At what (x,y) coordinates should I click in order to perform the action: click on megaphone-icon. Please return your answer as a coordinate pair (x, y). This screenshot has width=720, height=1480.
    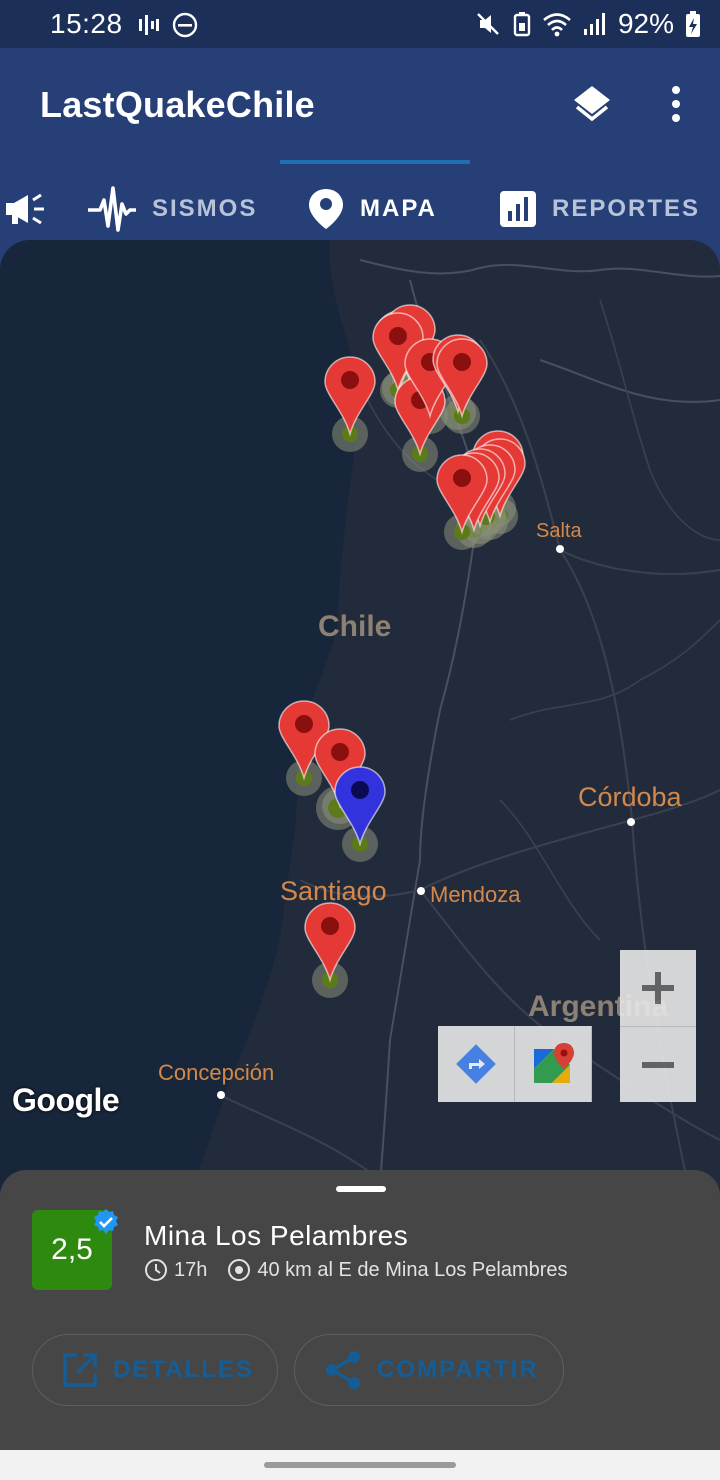
    Looking at the image, I should click on (25, 209).